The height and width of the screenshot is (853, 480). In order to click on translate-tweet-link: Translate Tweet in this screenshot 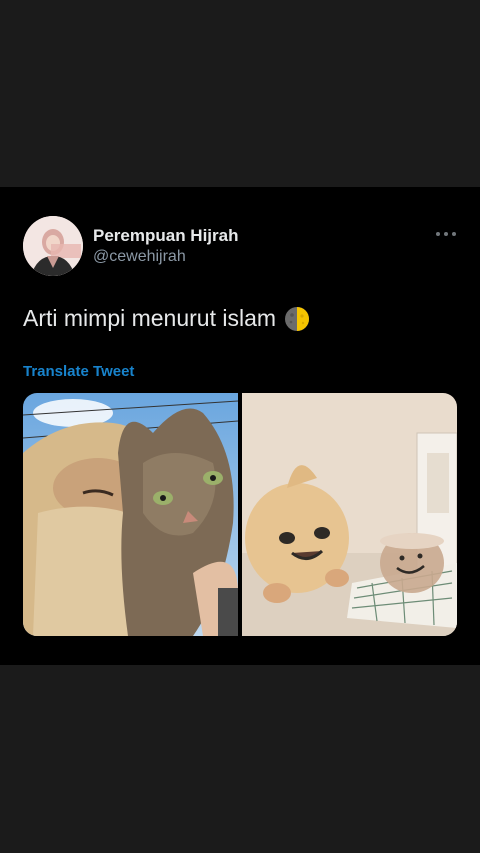, I will do `click(78, 371)`.